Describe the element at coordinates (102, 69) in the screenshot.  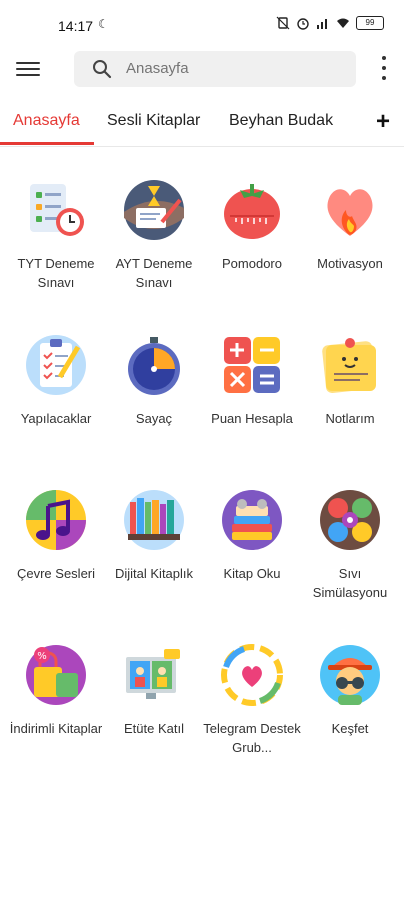
I see `search-icon` at that location.